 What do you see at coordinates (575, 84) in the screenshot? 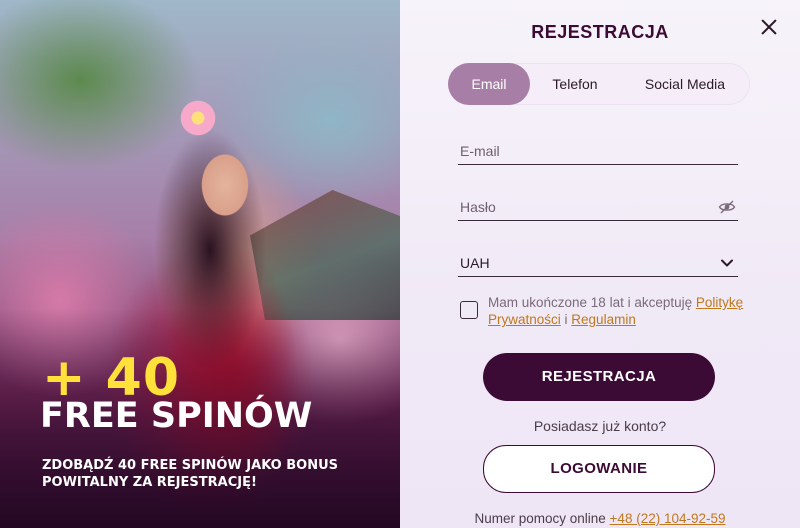
I see `tab-telefon: Telefon` at bounding box center [575, 84].